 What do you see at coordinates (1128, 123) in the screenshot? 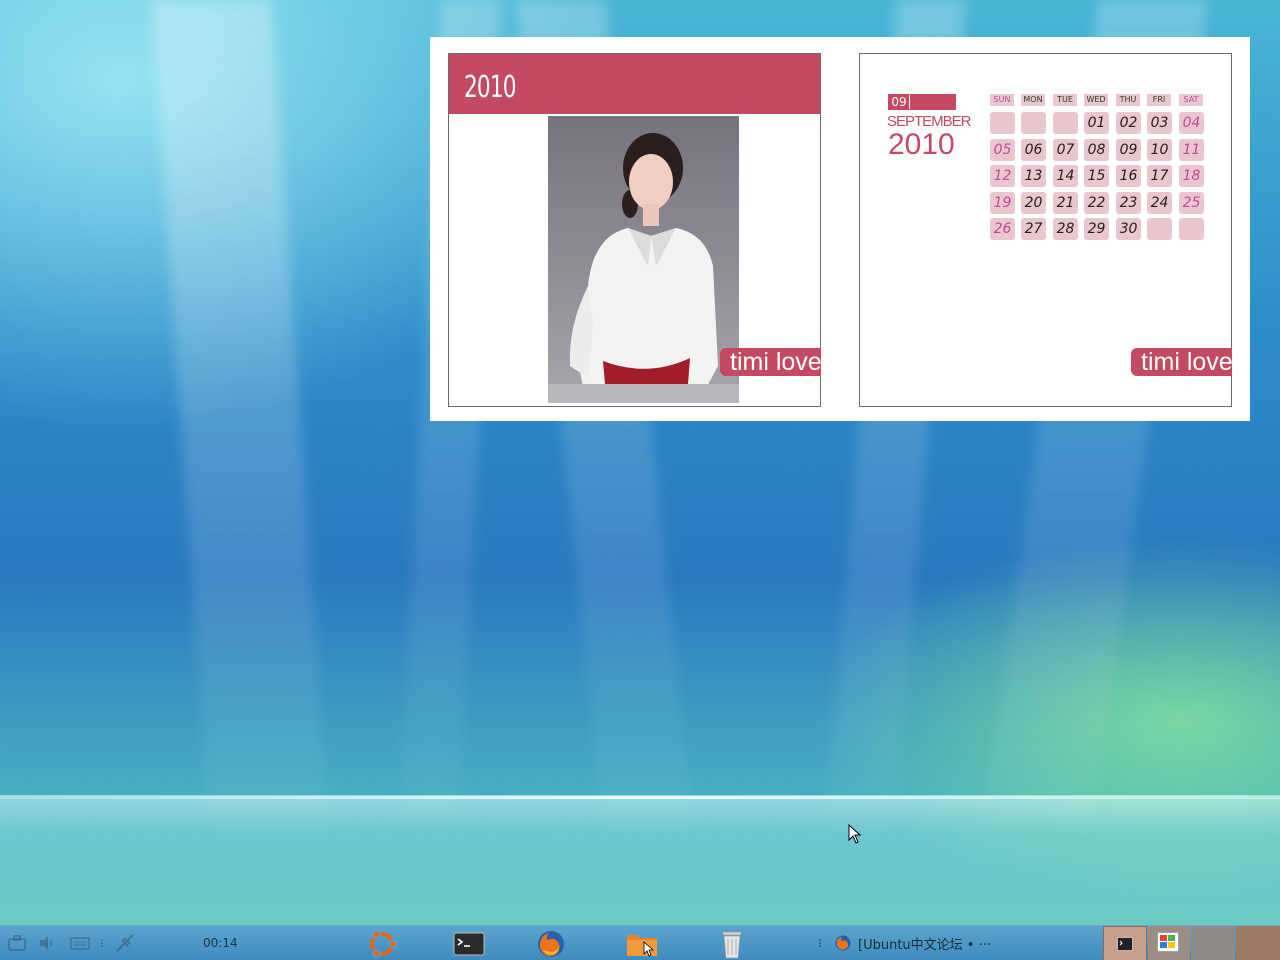
I see `calendar-day: 02` at bounding box center [1128, 123].